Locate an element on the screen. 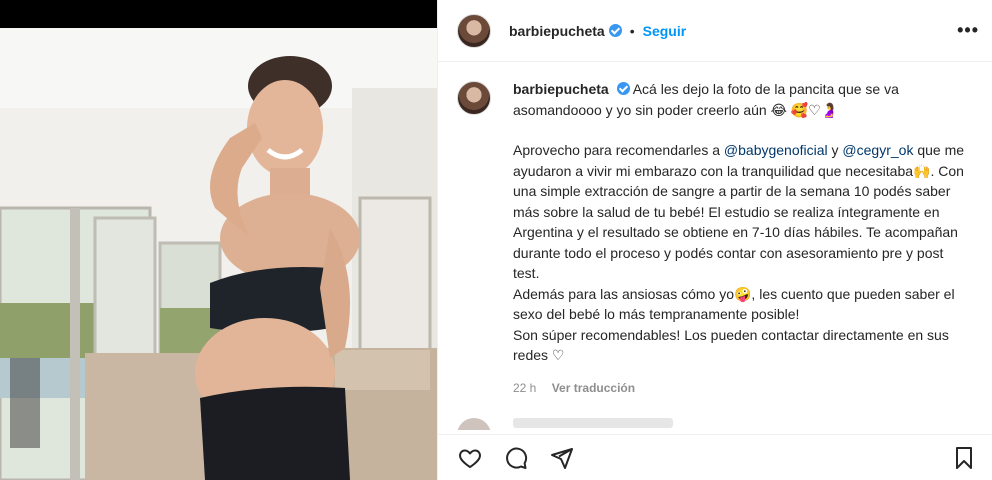  see-translation-link: Ver traducción is located at coordinates (593, 388).